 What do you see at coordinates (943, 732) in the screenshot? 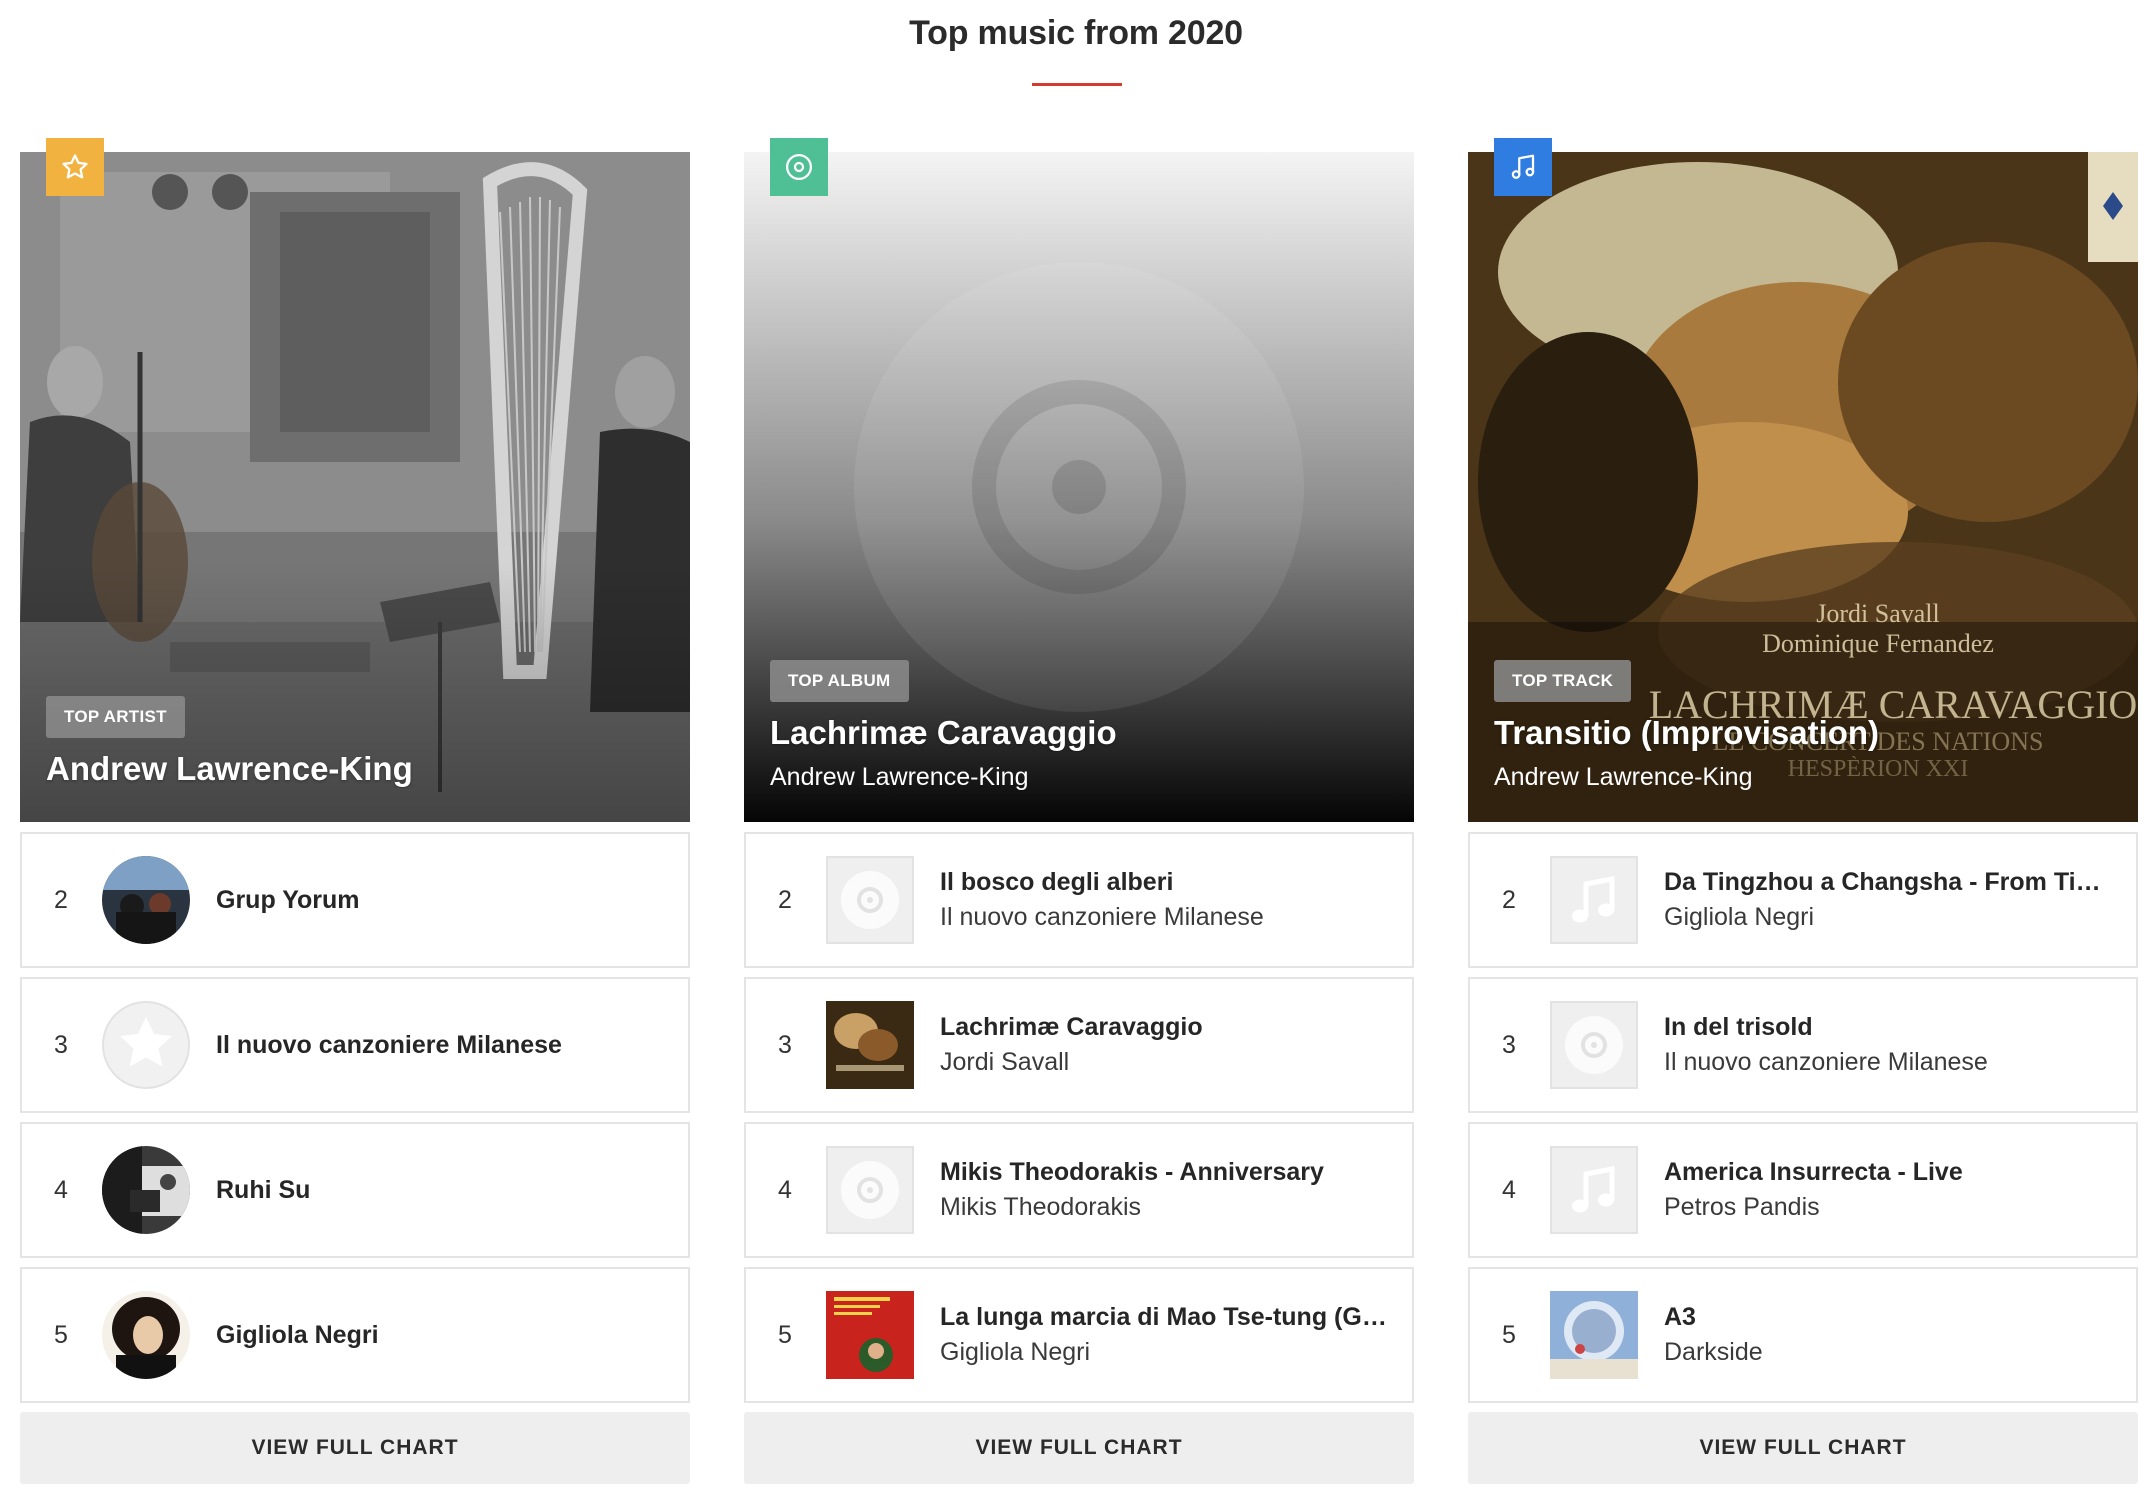
I see `hero-title: Lachrimæ Caravaggio` at bounding box center [943, 732].